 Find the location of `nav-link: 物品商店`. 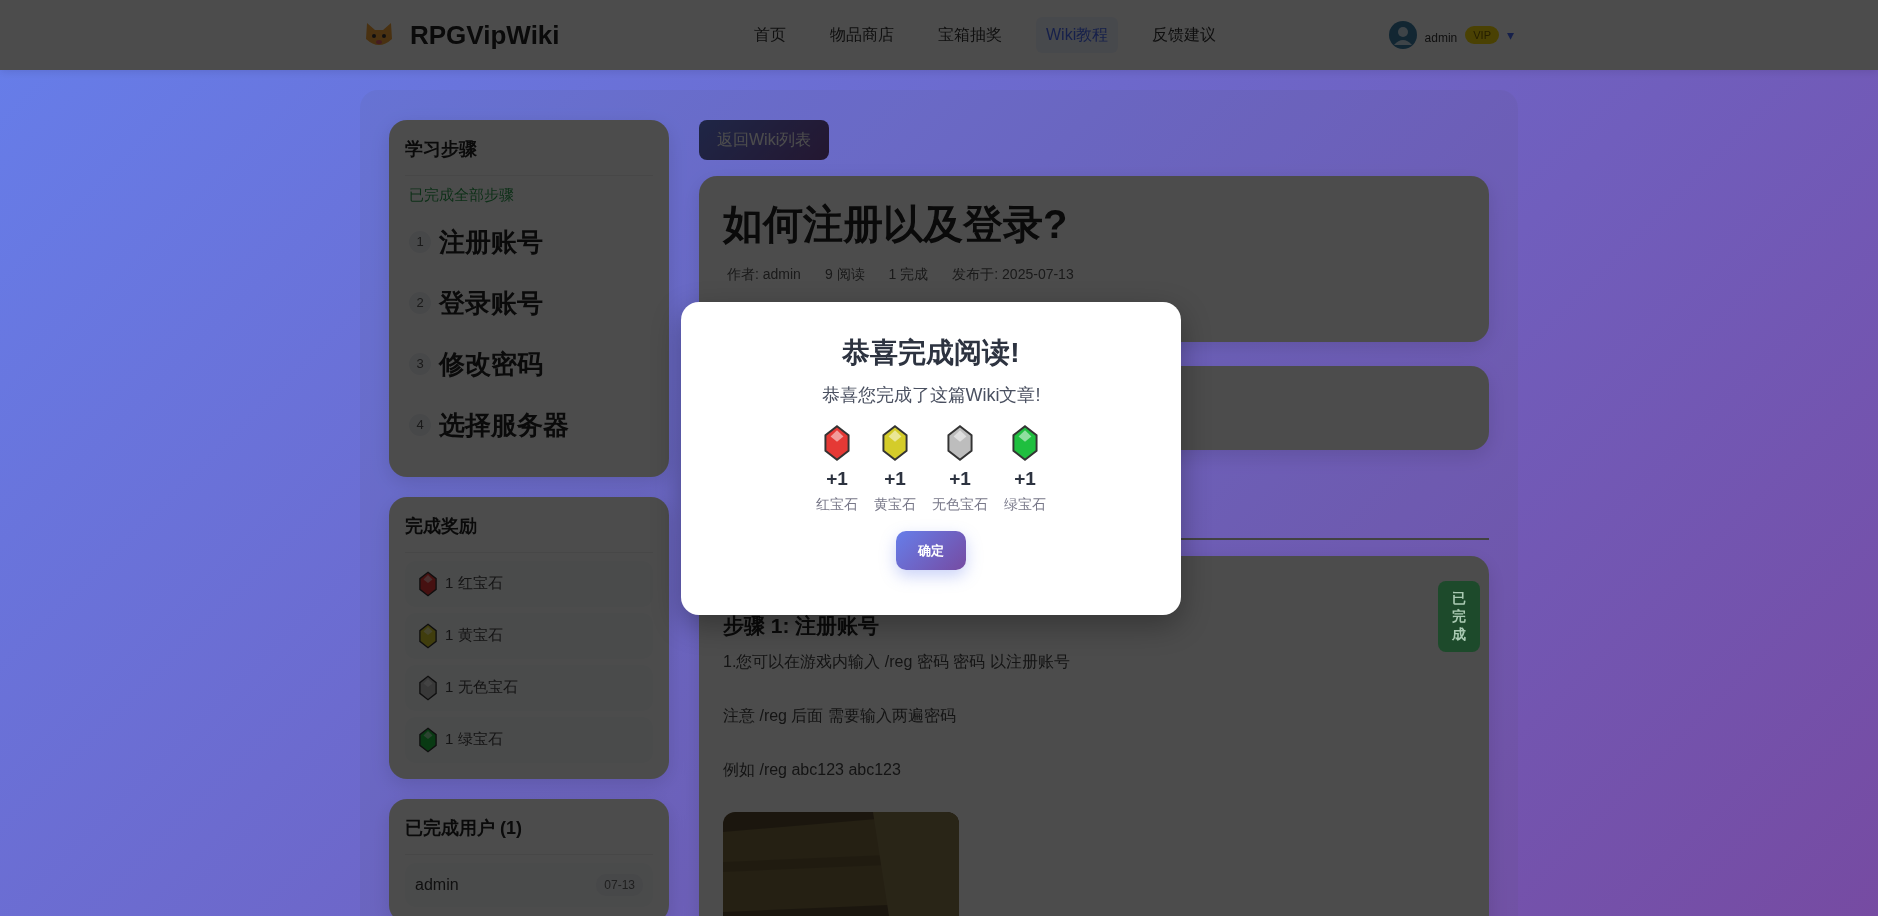

nav-link: 物品商店 is located at coordinates (862, 35).